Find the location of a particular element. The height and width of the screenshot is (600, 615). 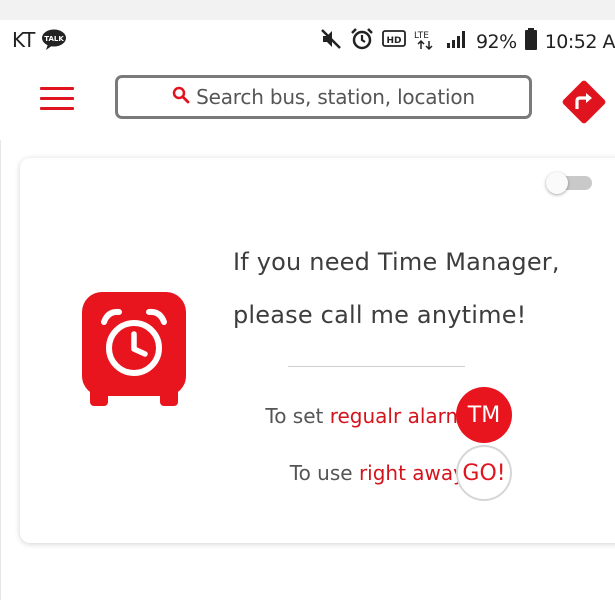

lte-icon: LTE is located at coordinates (426, 41).